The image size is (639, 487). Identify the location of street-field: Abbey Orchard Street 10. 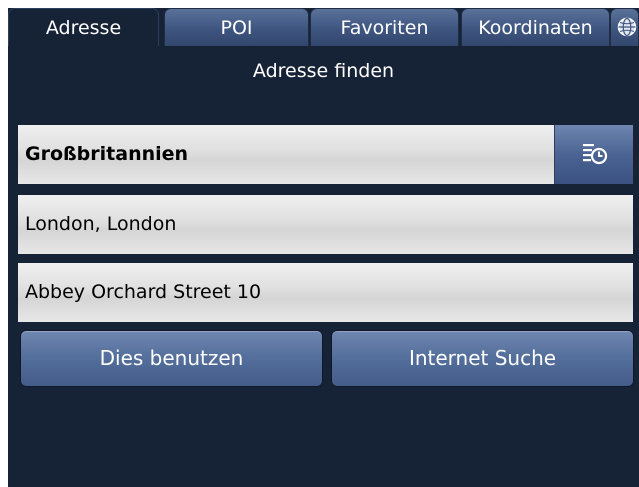
(325, 292).